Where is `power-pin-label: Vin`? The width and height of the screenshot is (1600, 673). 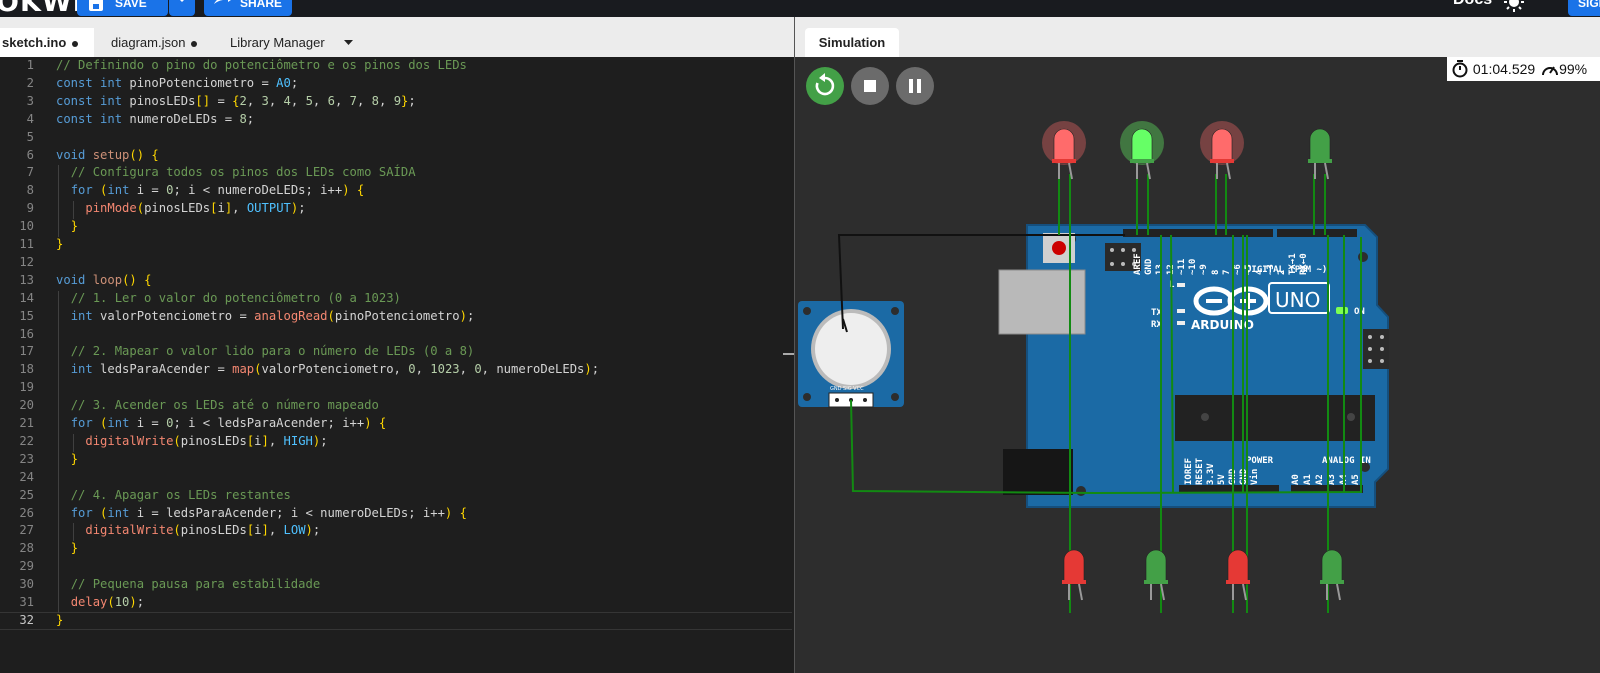 power-pin-label: Vin is located at coordinates (1254, 477).